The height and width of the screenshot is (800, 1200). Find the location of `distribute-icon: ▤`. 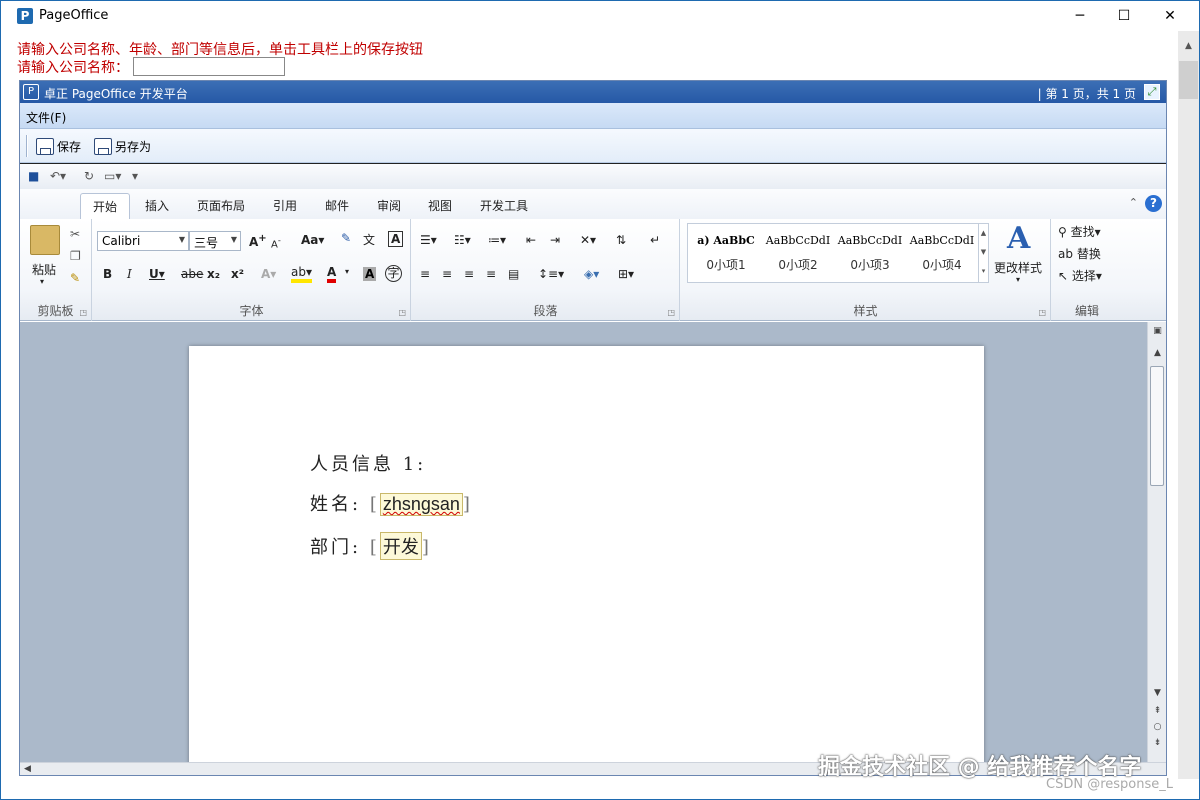

distribute-icon: ▤ is located at coordinates (513, 274).